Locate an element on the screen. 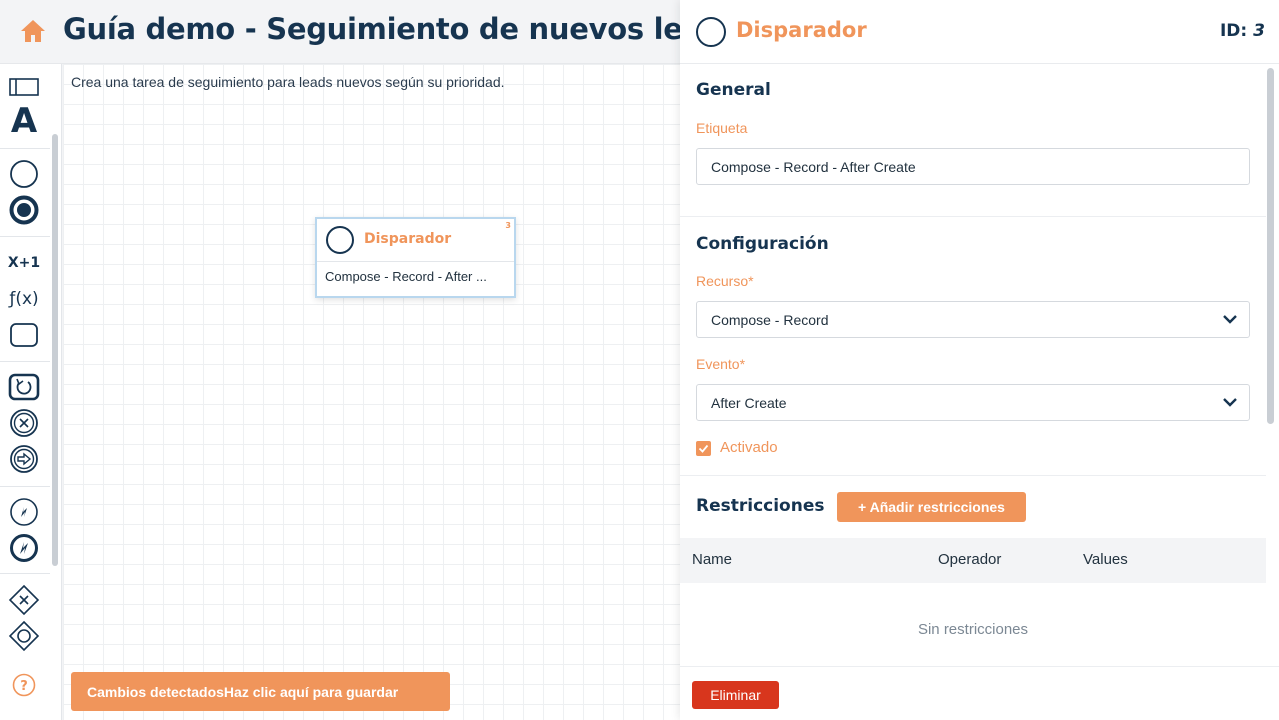 The image size is (1279, 720). enabled-checkbox is located at coordinates (703, 448).